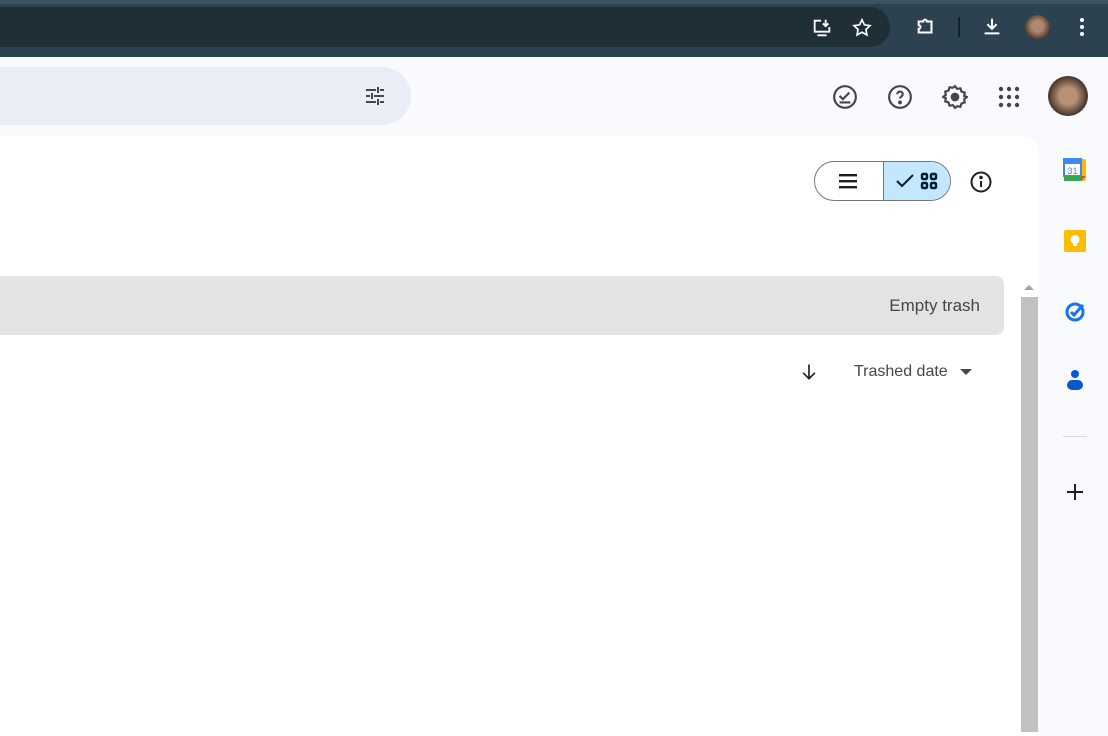  Describe the element at coordinates (1082, 27) in the screenshot. I see `more-menu-icon` at that location.